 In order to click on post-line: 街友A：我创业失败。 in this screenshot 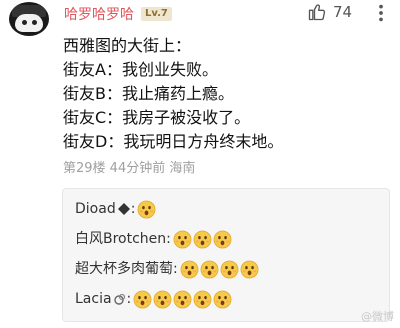, I will do `click(140, 69)`.